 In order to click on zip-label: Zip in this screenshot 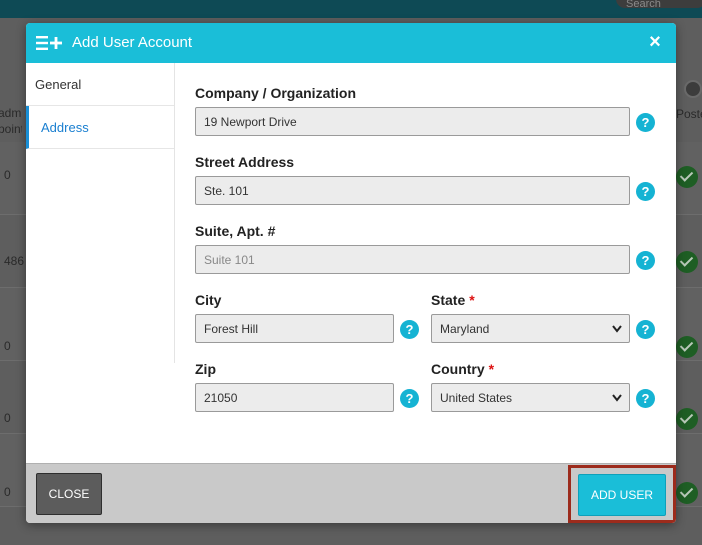, I will do `click(205, 369)`.